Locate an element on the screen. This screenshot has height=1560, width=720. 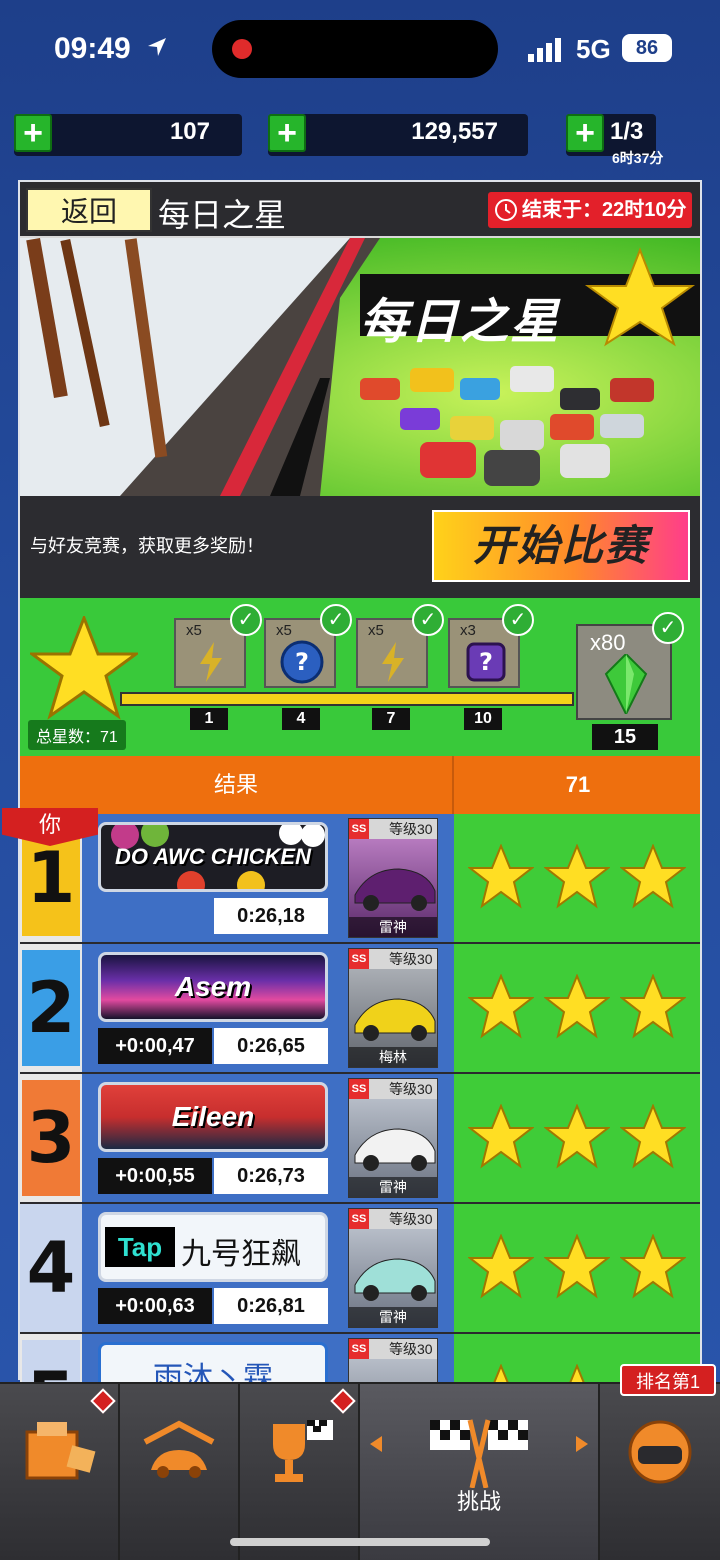
car-card: 等级30 SS 梅林 is located at coordinates (393, 1008).